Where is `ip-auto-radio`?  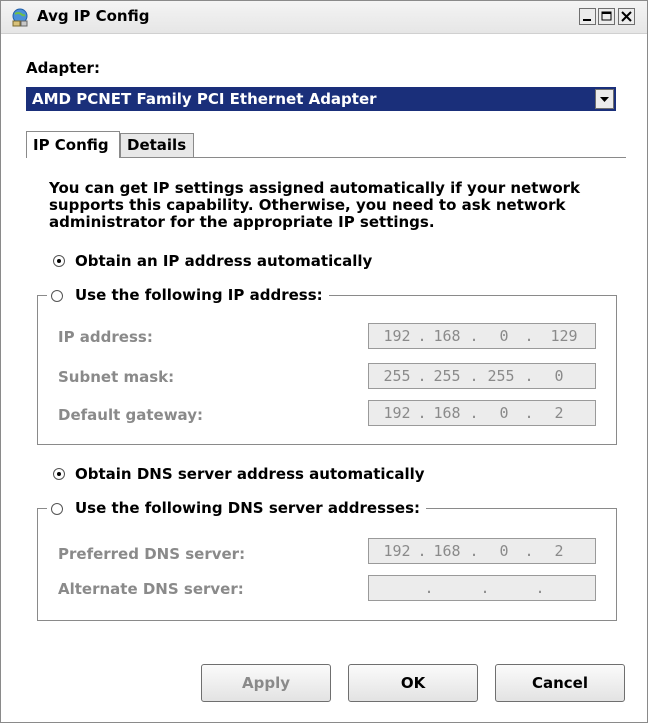 ip-auto-radio is located at coordinates (59, 261).